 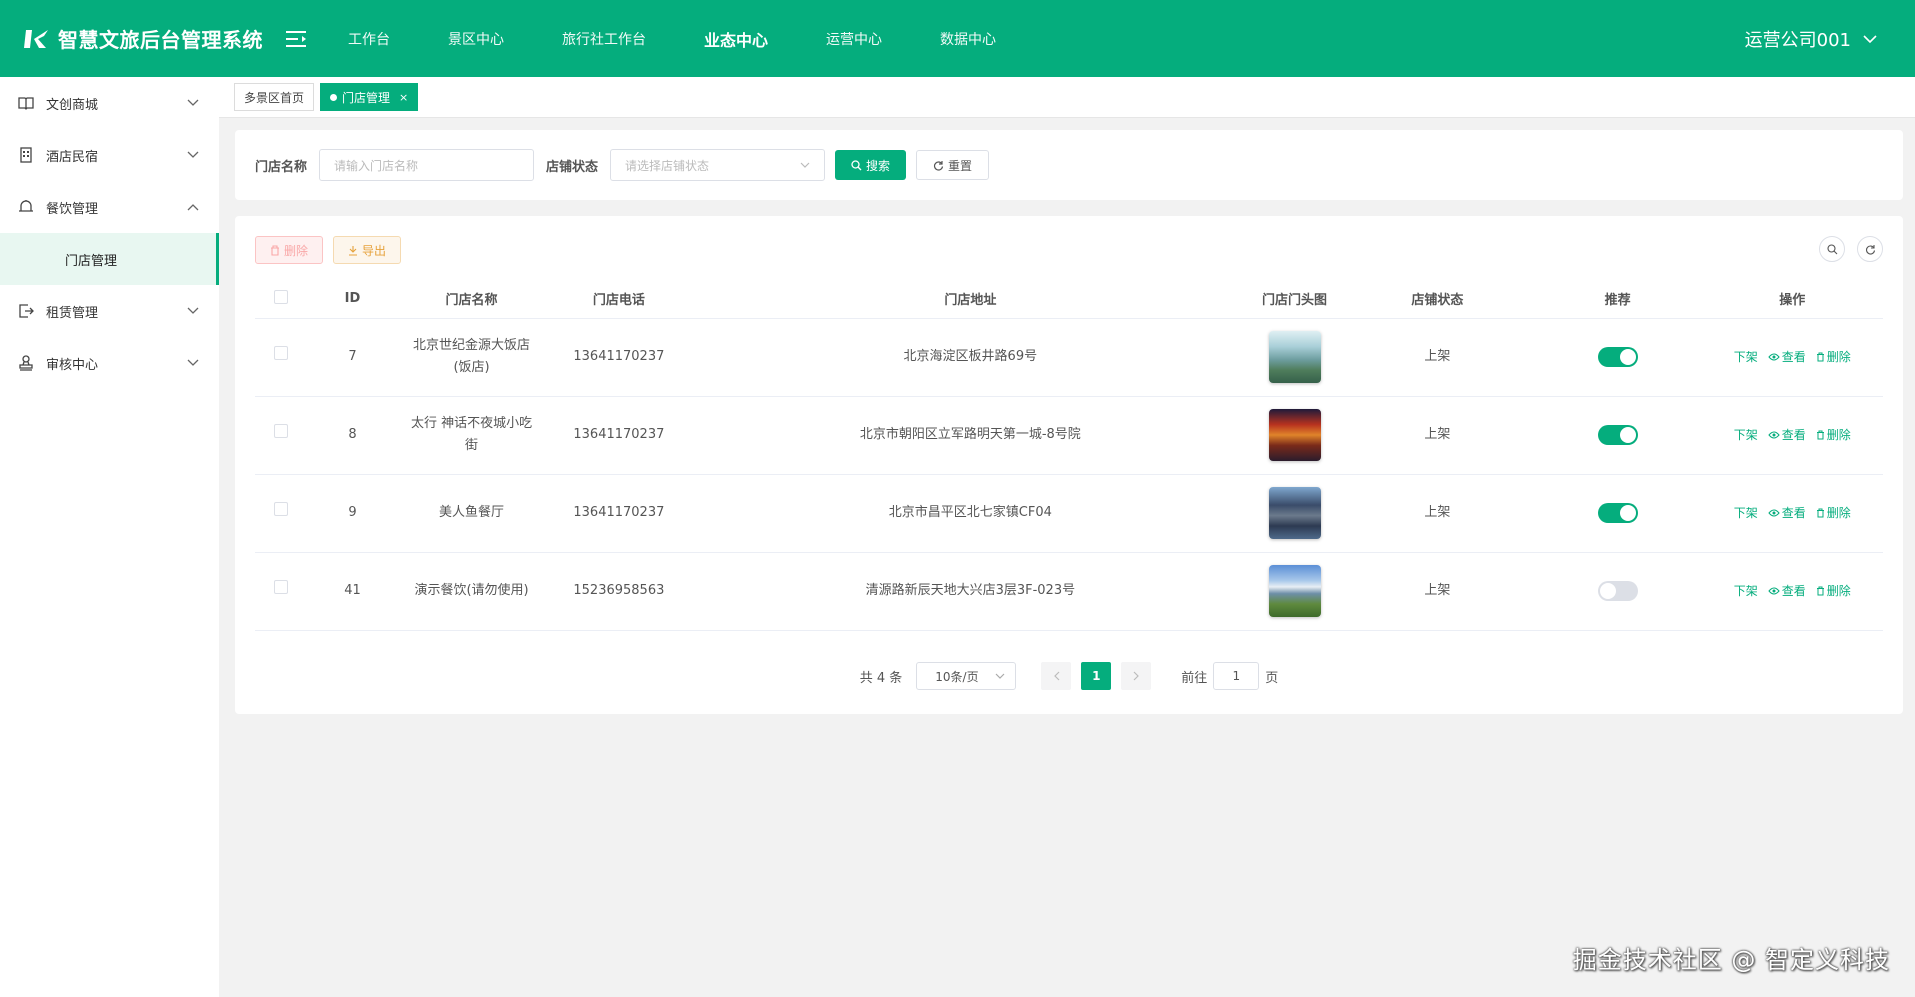 What do you see at coordinates (953, 165) in the screenshot?
I see `reset-button: 重置` at bounding box center [953, 165].